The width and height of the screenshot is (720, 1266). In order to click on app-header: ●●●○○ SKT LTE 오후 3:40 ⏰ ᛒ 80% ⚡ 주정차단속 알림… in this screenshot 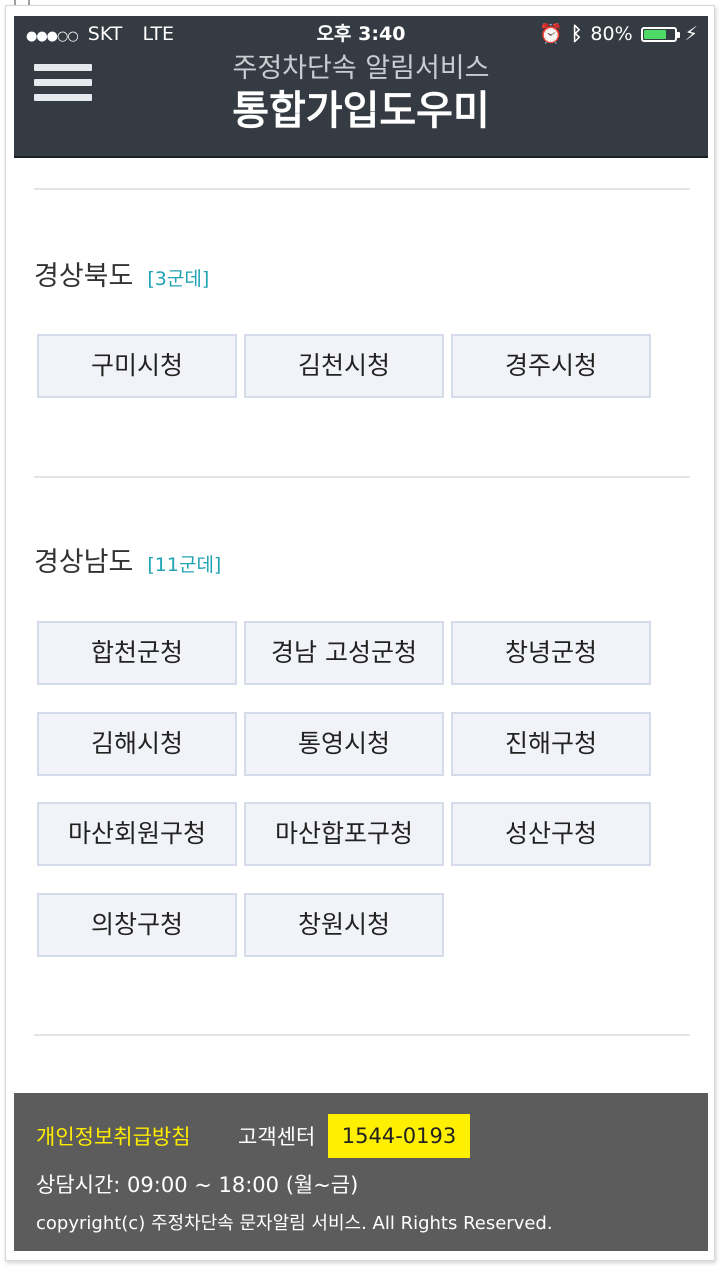, I will do `click(361, 87)`.